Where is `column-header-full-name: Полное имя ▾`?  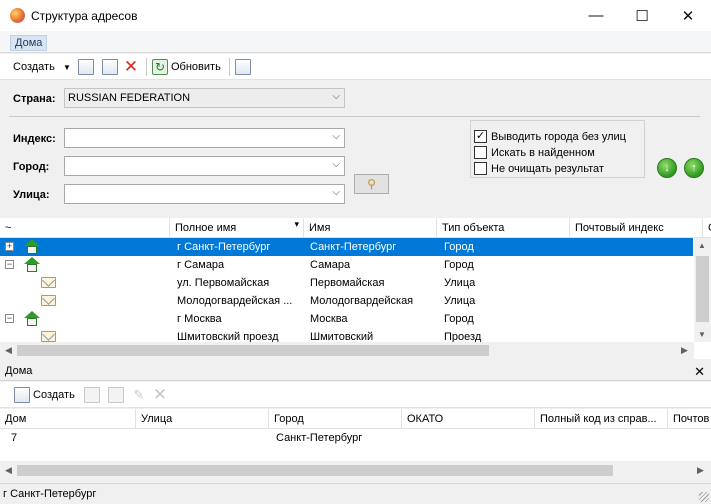
column-header-full-name: Полное имя ▾ is located at coordinates (237, 228).